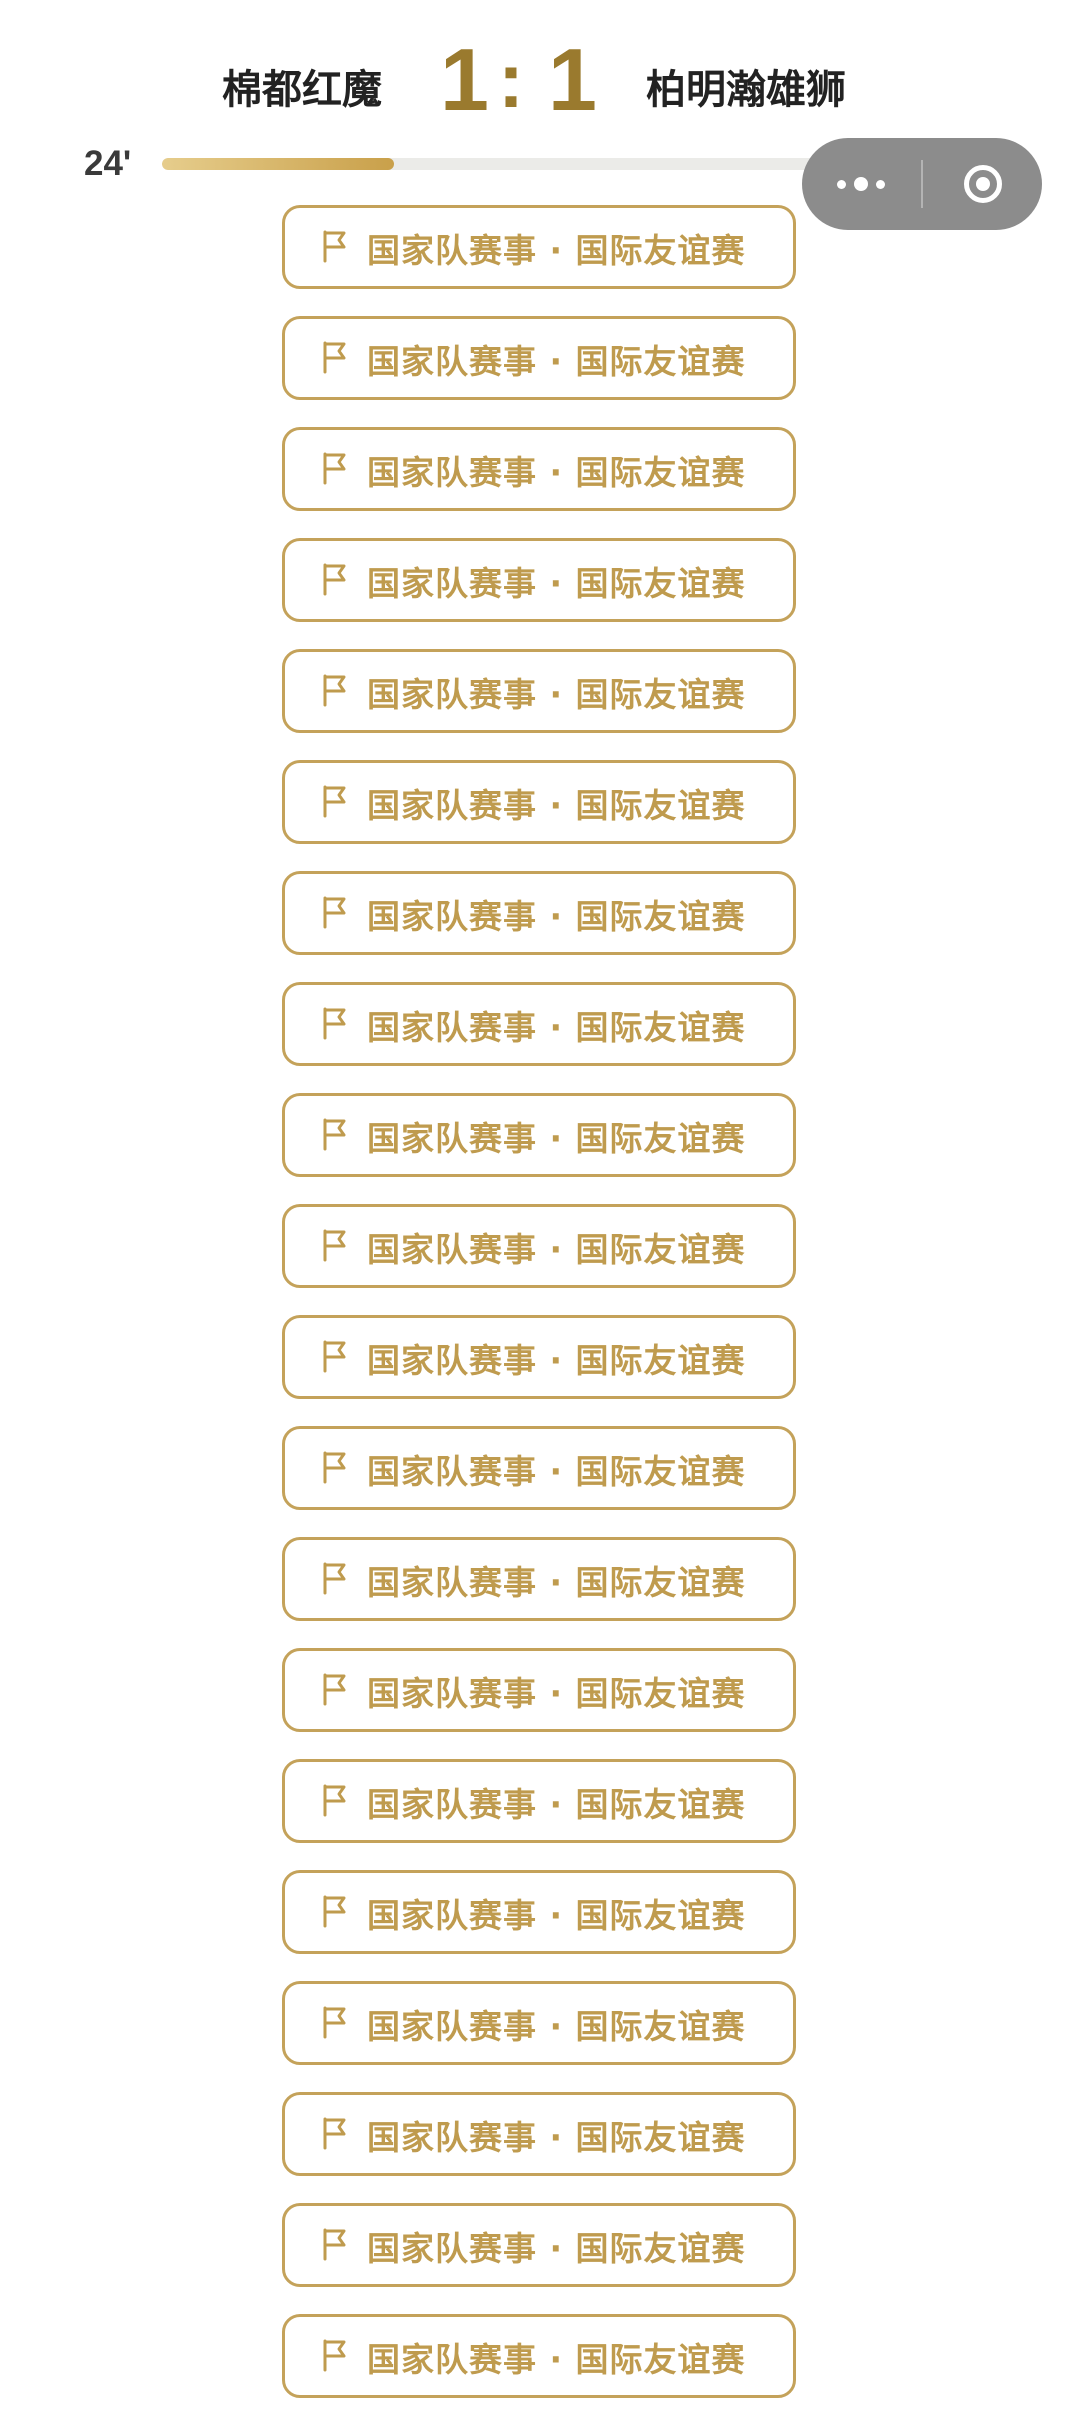 The image size is (1080, 2425). Describe the element at coordinates (572, 79) in the screenshot. I see `away-score: 1` at that location.